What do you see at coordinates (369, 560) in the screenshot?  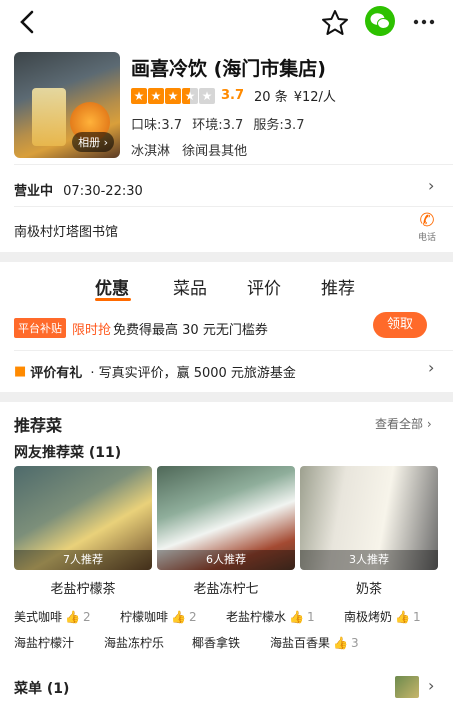 I see `dish-recommend-count: 3人推荐` at bounding box center [369, 560].